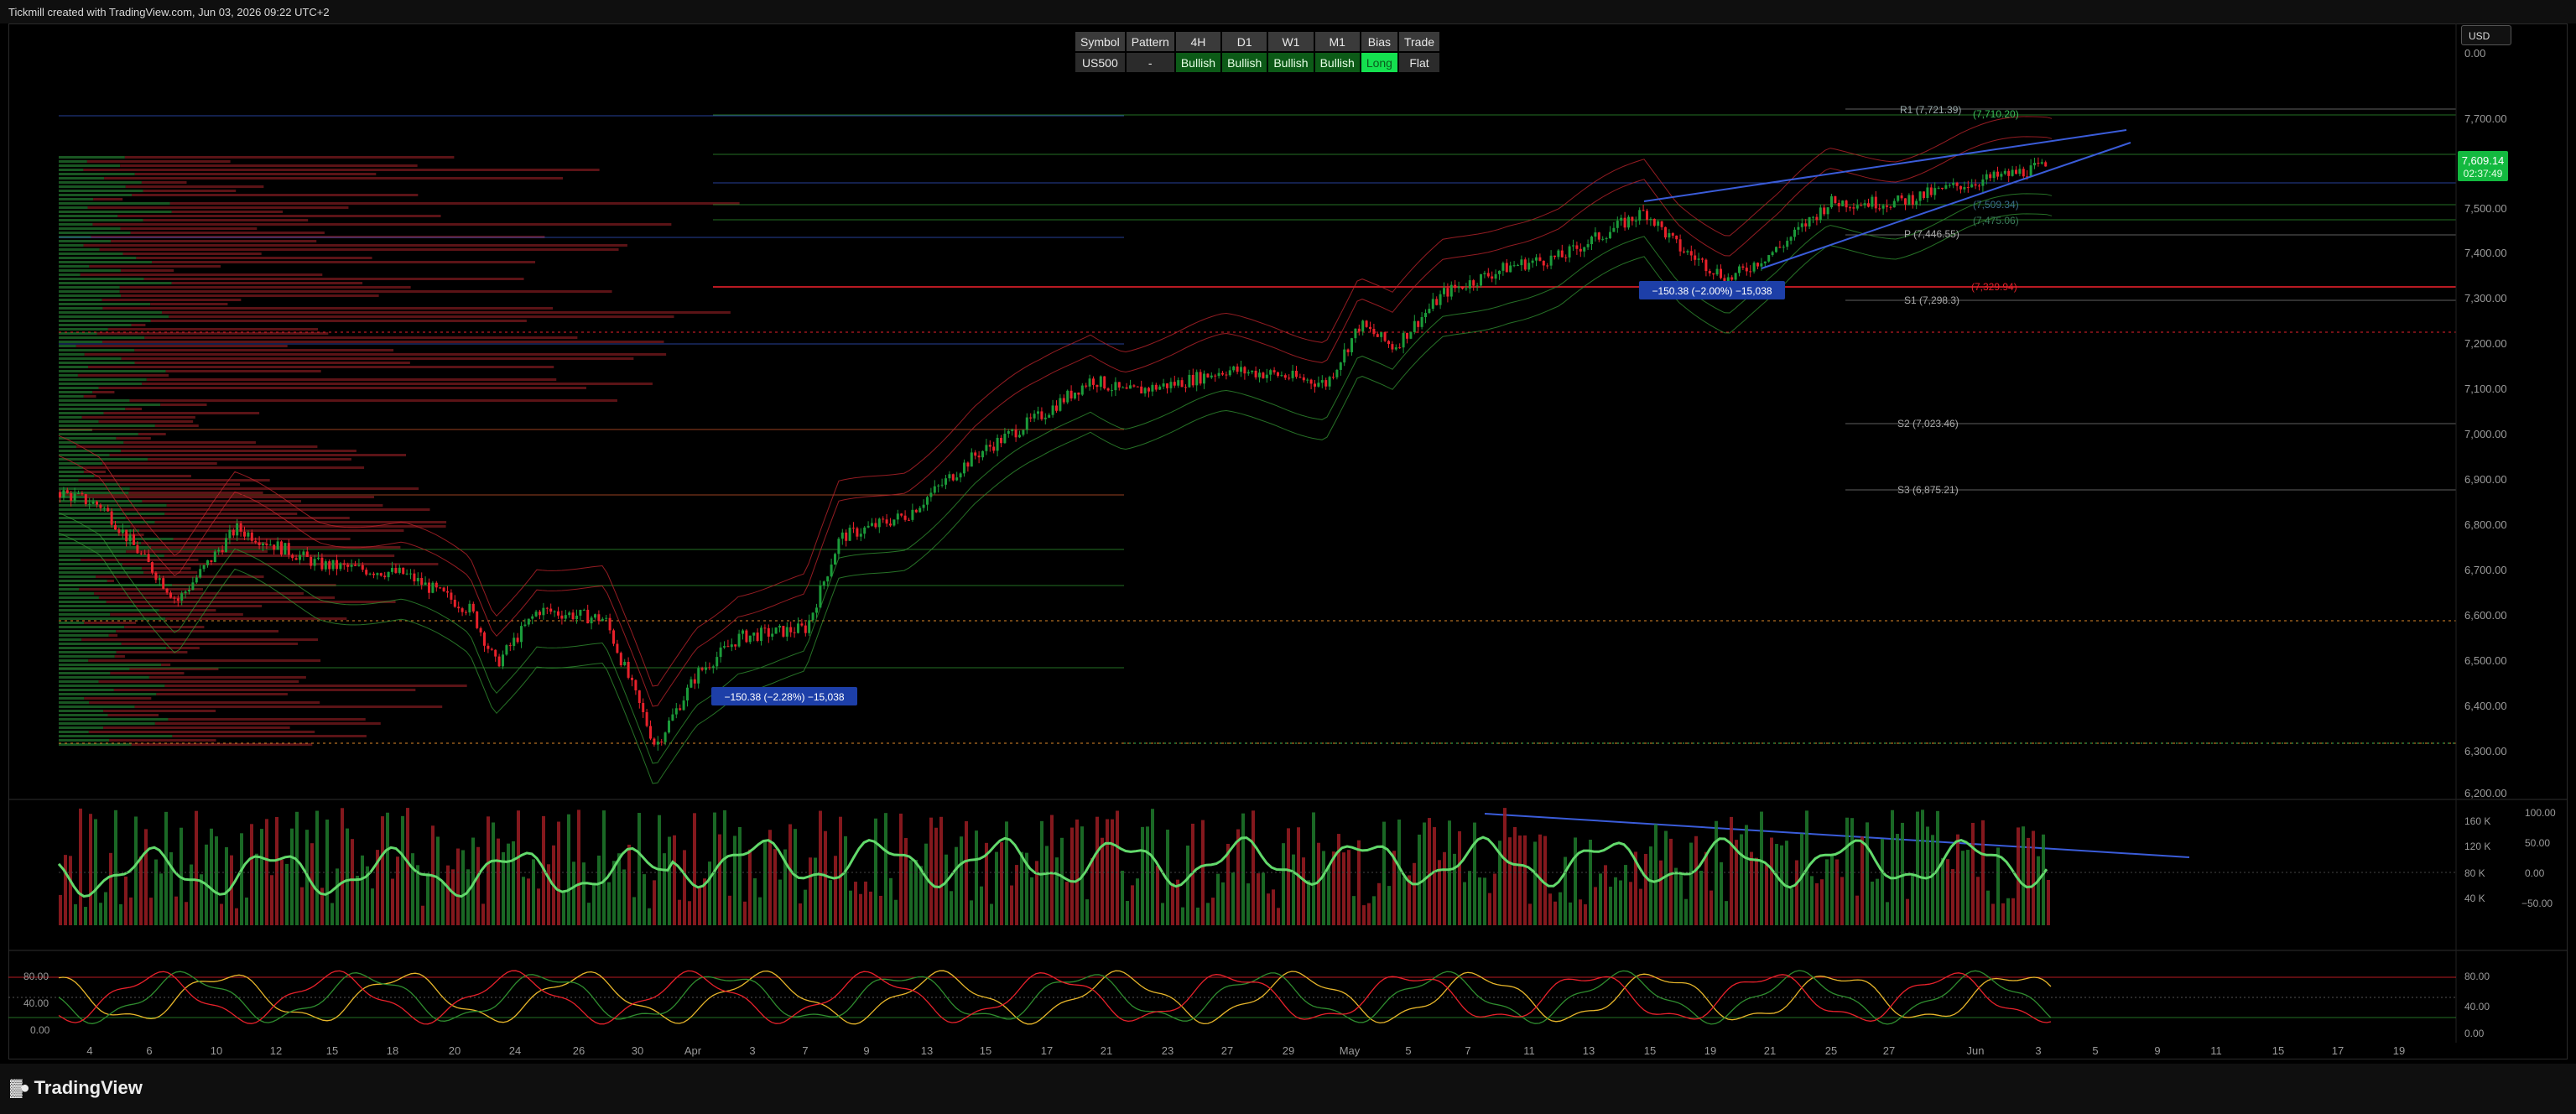  I want to click on tradingview-logo: ▓● TradingView, so click(76, 1088).